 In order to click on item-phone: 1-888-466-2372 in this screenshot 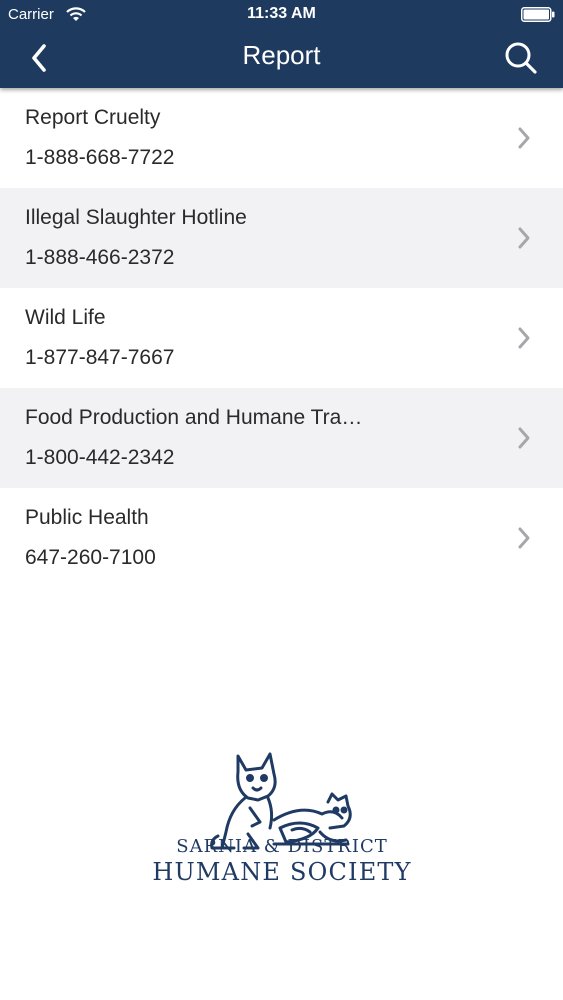, I will do `click(100, 257)`.